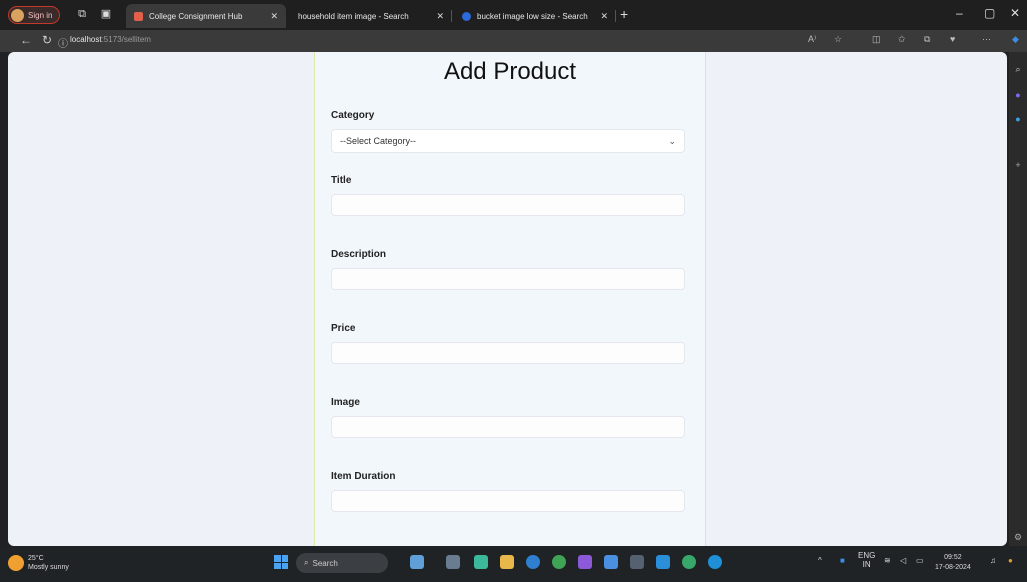 The width and height of the screenshot is (1027, 582). I want to click on favorites-icon: ✩, so click(902, 39).